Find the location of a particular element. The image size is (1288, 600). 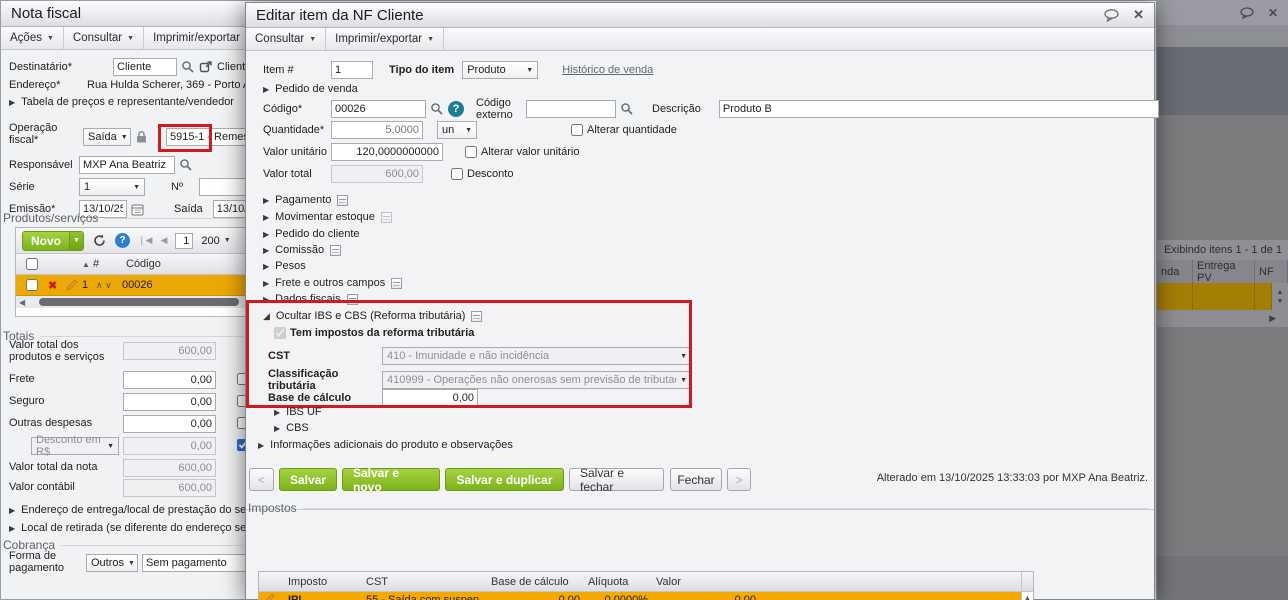

codigo-externo-label: Código externo is located at coordinates (494, 109).